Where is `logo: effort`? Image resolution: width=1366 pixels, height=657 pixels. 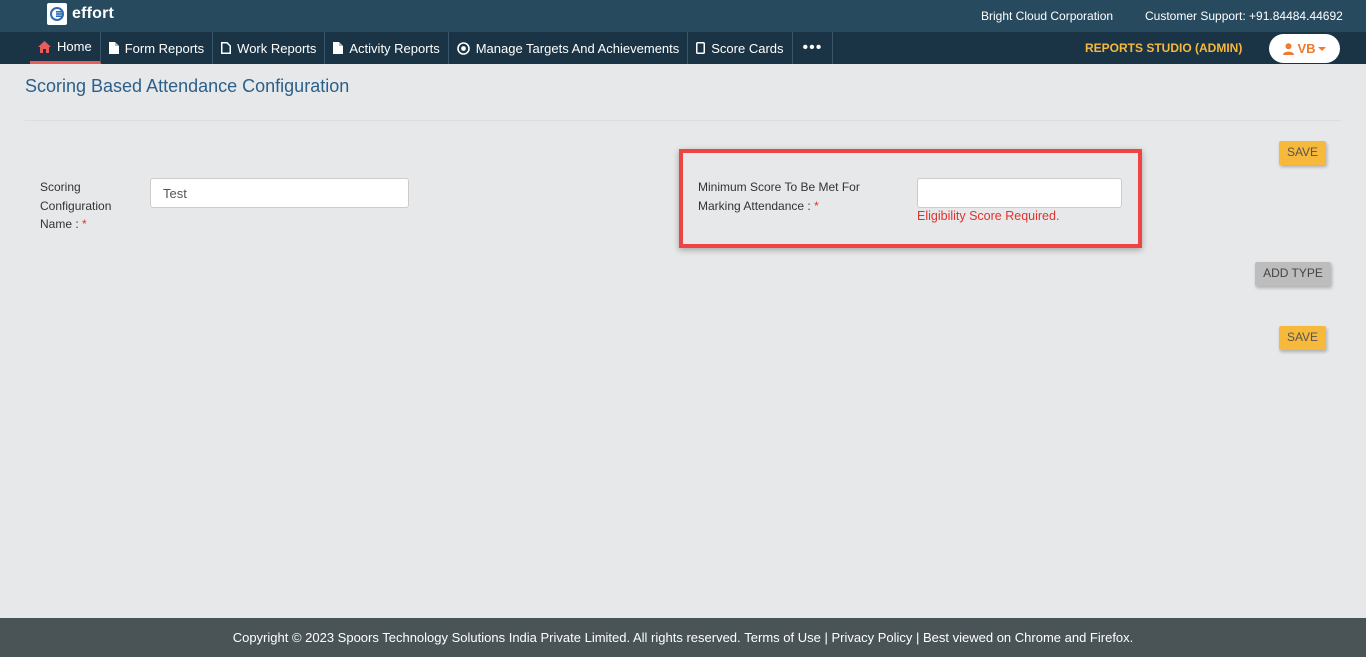 logo: effort is located at coordinates (80, 14).